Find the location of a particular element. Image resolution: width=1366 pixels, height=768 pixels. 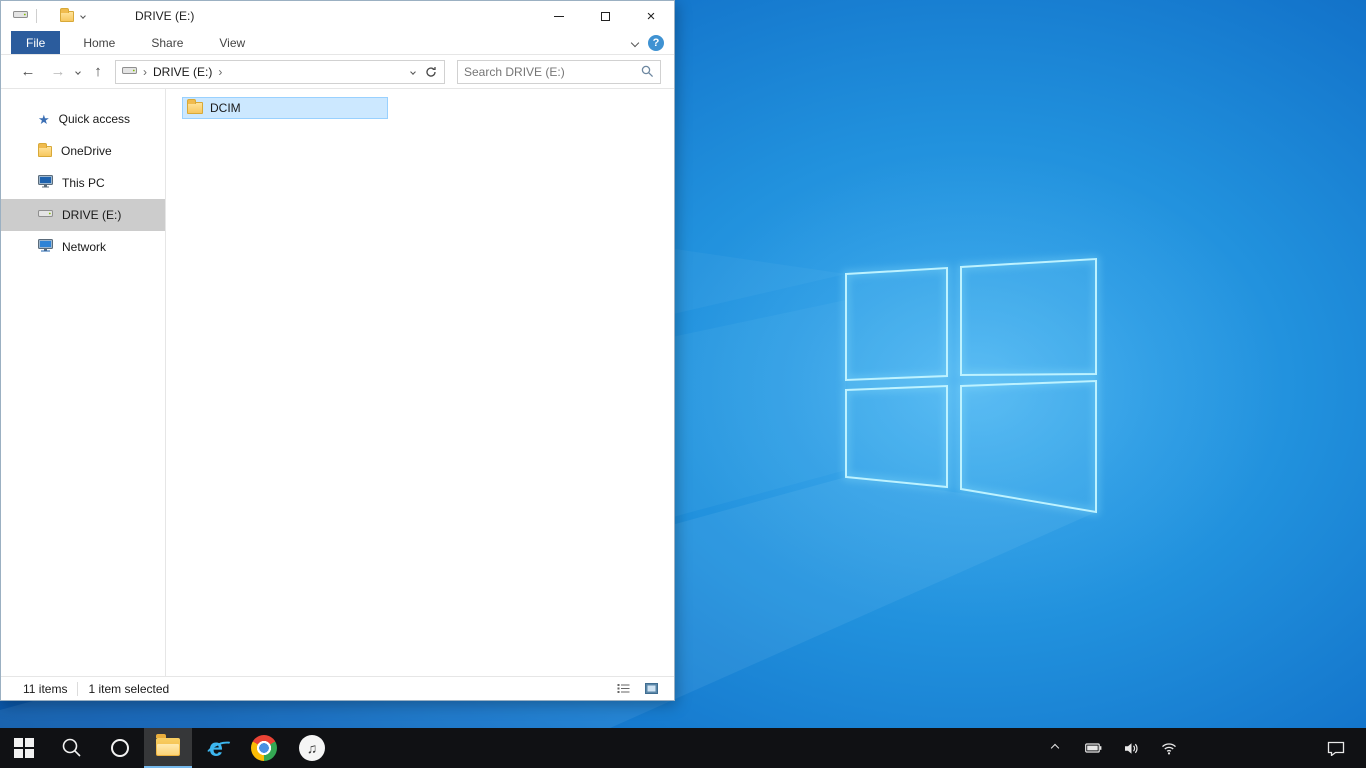

tab-share: Share is located at coordinates (167, 42).